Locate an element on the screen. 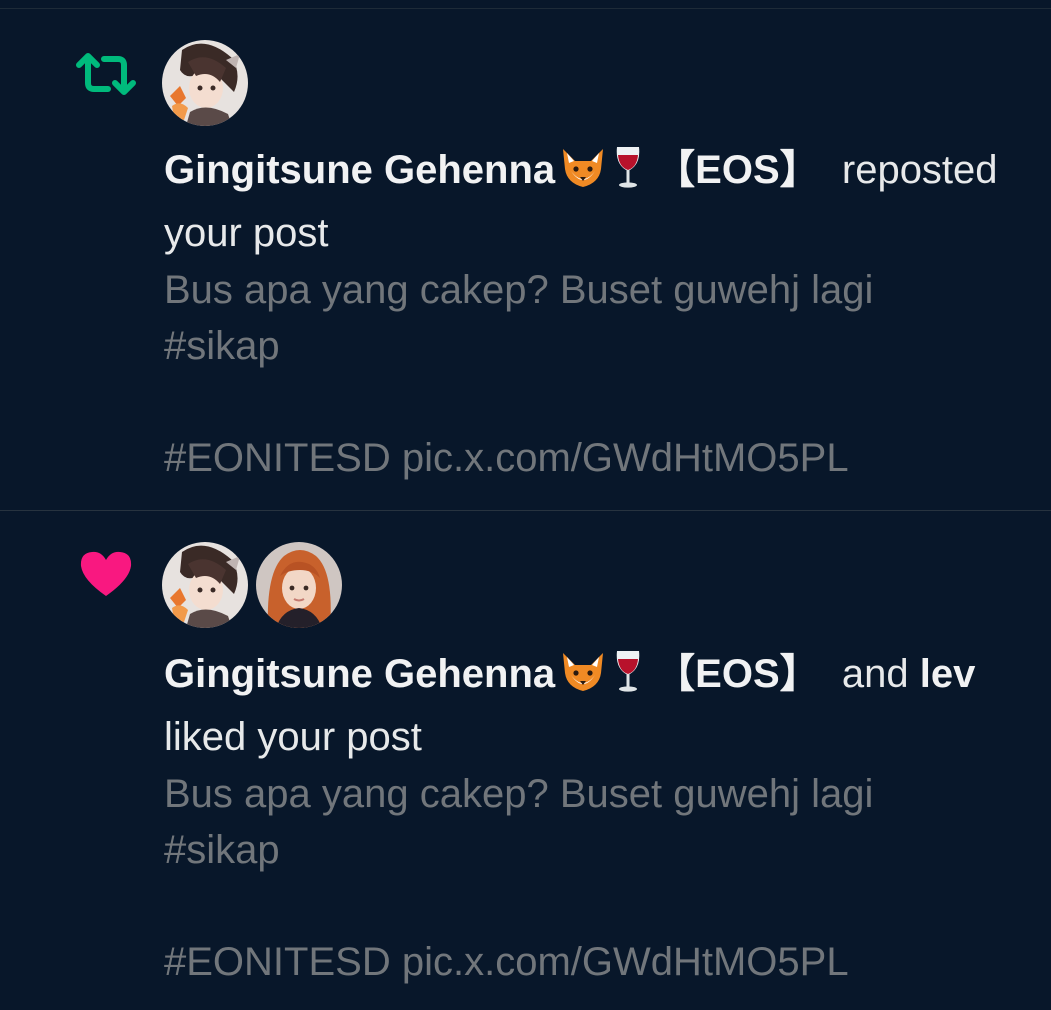 Image resolution: width=1051 pixels, height=1010 pixels. notification-divider is located at coordinates (525, 510).